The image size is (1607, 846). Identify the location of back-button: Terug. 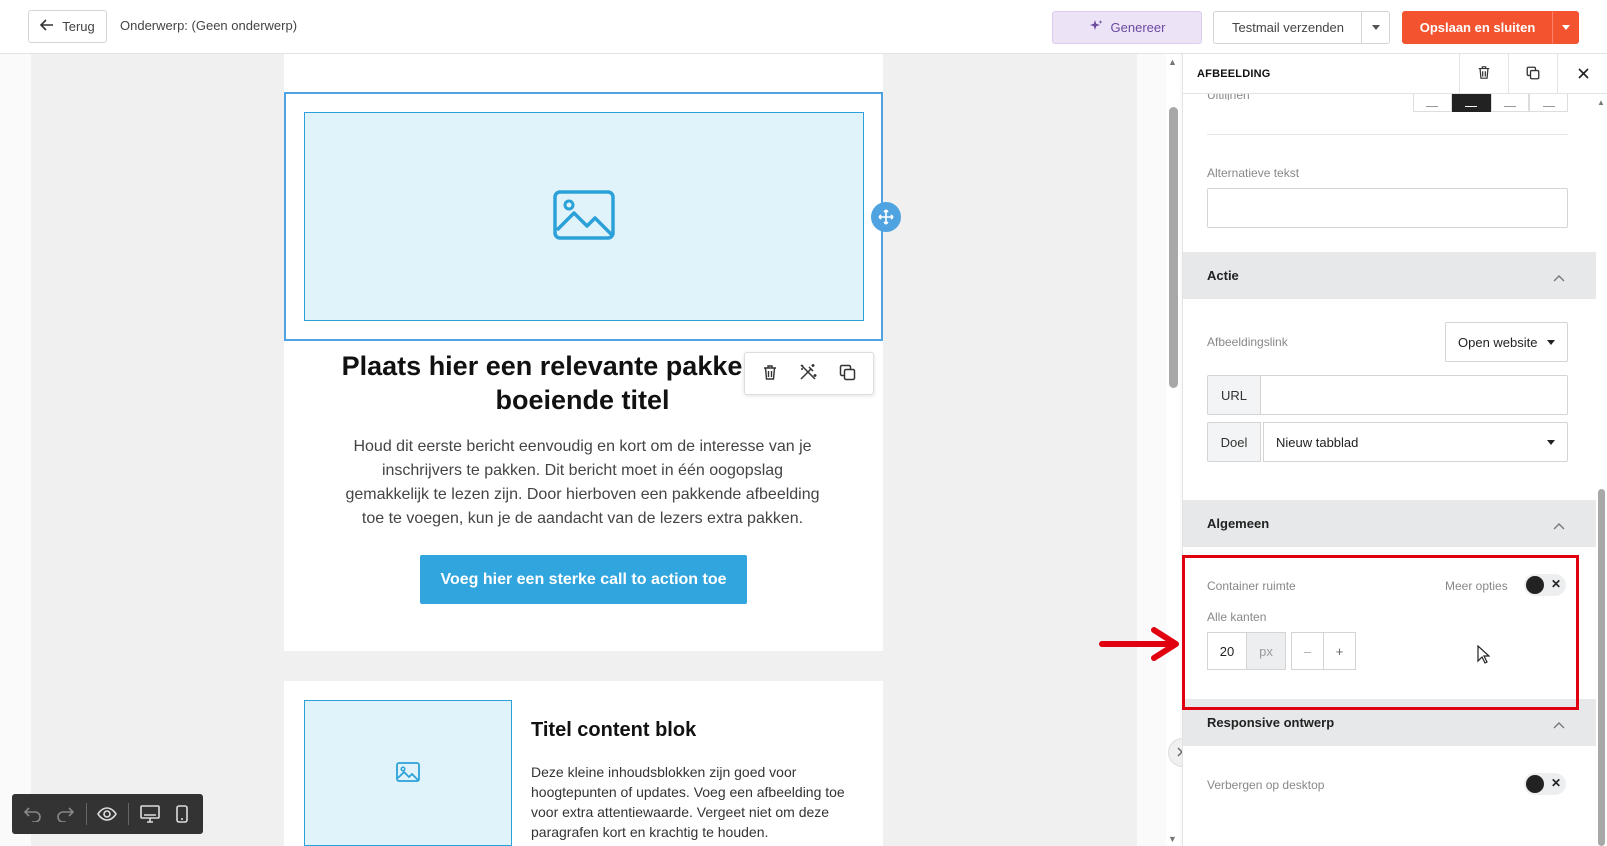
(67, 26).